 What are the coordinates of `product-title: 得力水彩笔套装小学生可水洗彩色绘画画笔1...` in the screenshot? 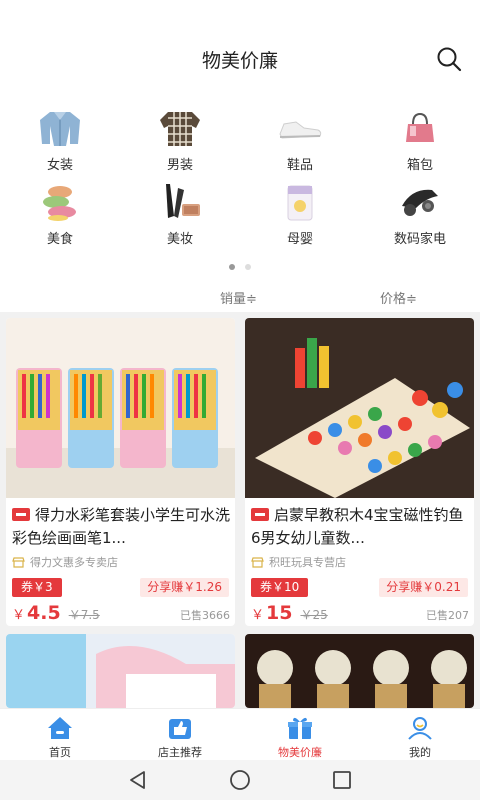 It's located at (121, 526).